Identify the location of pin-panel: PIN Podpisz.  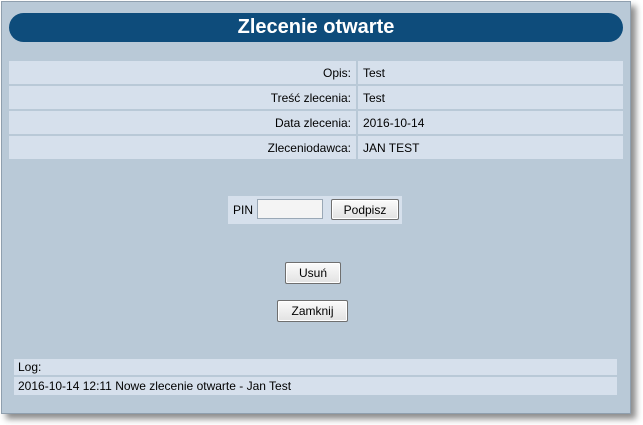
(315, 210).